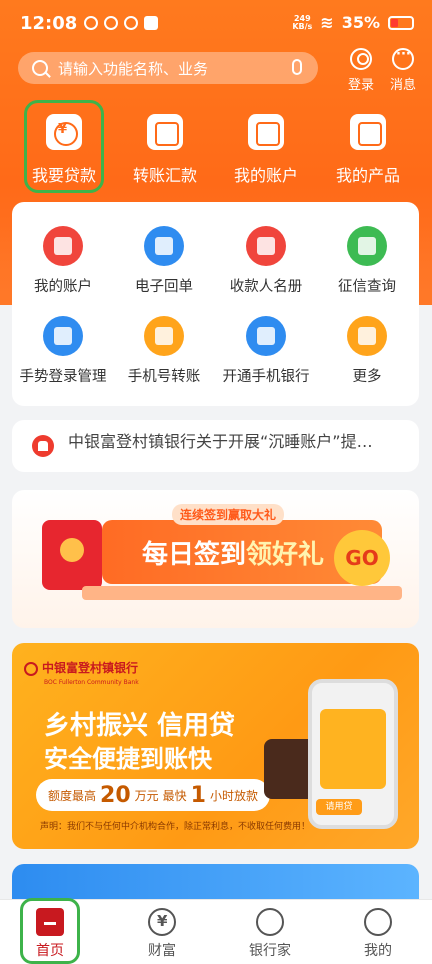  What do you see at coordinates (49, 23) in the screenshot?
I see `status-time: 12:08` at bounding box center [49, 23].